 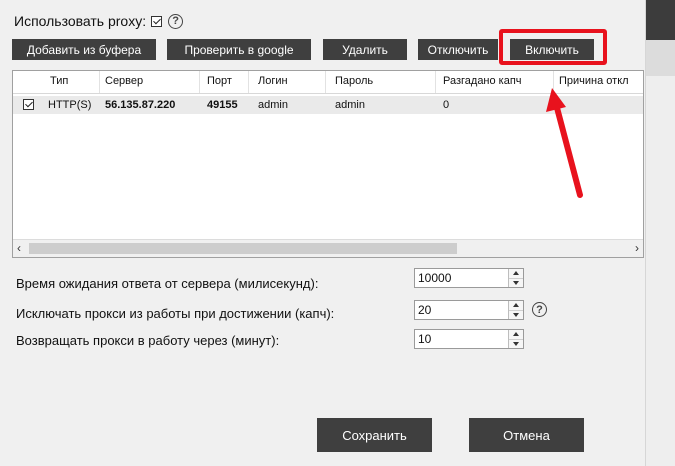 I want to click on cell-type: HTTP(S), so click(x=70, y=105).